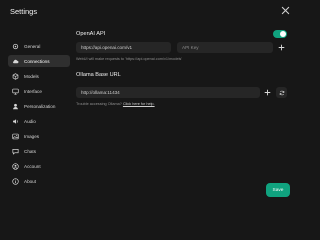 The height and width of the screenshot is (240, 320). What do you see at coordinates (15, 136) in the screenshot?
I see `image-icon` at bounding box center [15, 136].